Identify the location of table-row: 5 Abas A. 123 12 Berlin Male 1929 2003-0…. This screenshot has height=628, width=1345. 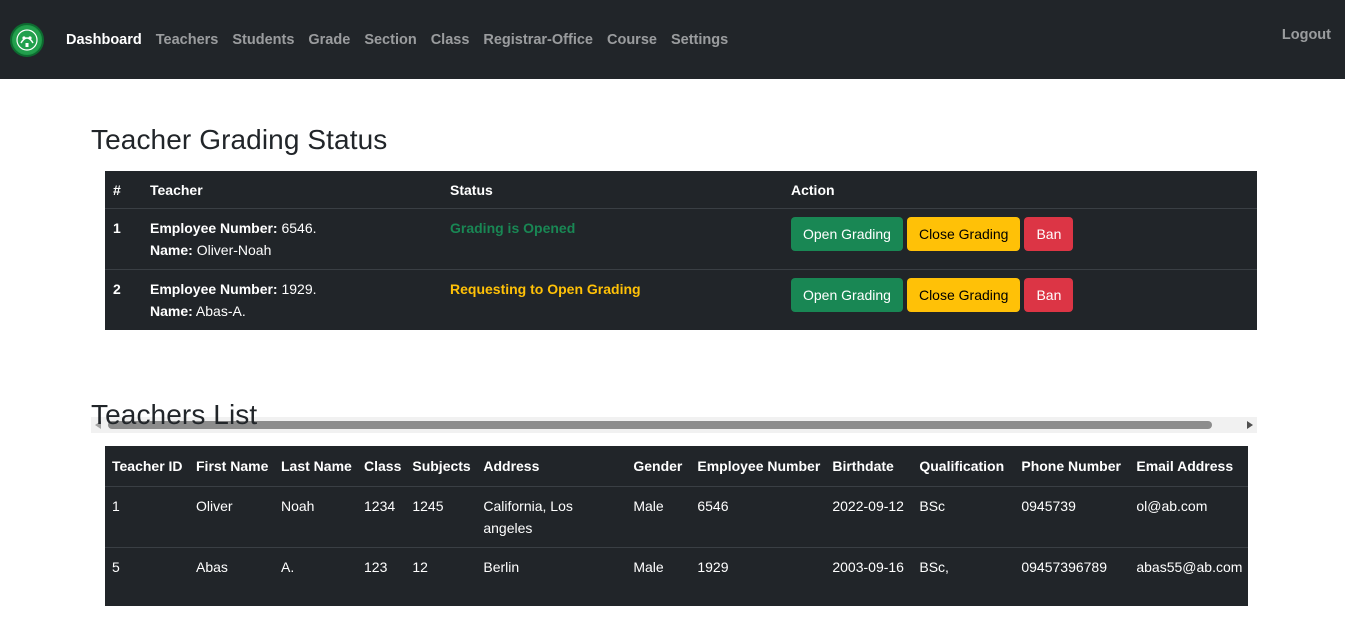
(676, 577).